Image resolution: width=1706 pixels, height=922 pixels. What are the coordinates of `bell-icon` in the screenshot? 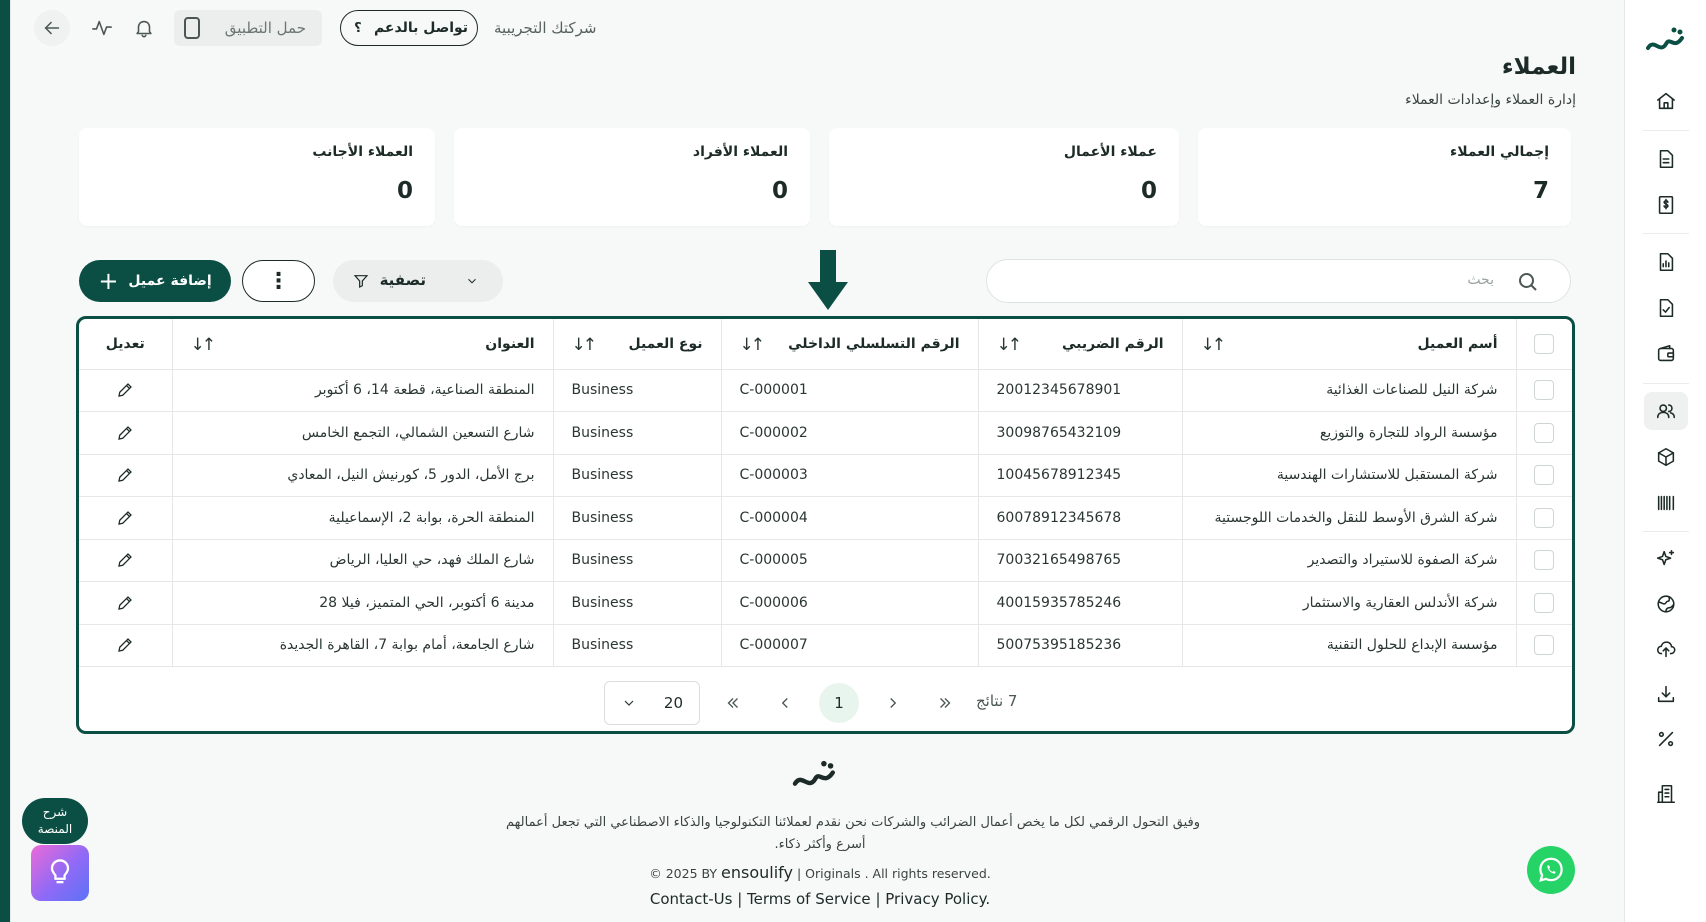 It's located at (144, 28).